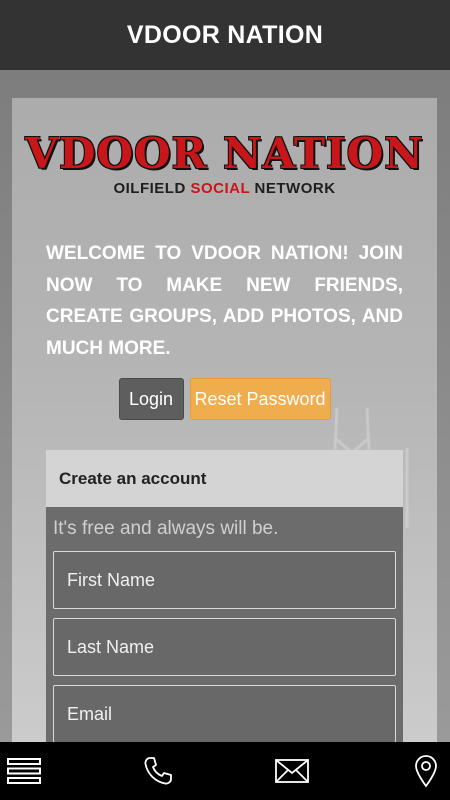 The width and height of the screenshot is (450, 800). I want to click on logo-title: VDOOR NATION, so click(224, 153).